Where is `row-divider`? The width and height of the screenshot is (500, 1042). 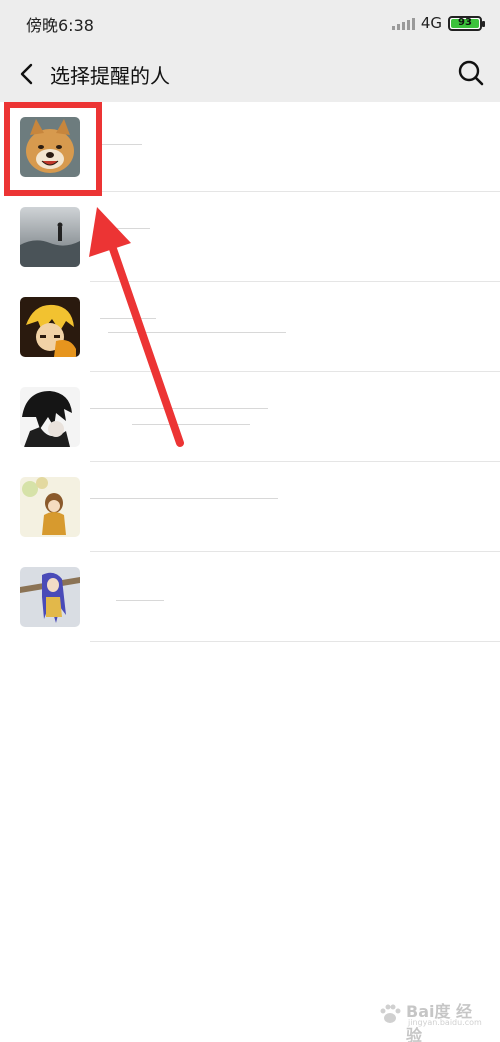 row-divider is located at coordinates (295, 641).